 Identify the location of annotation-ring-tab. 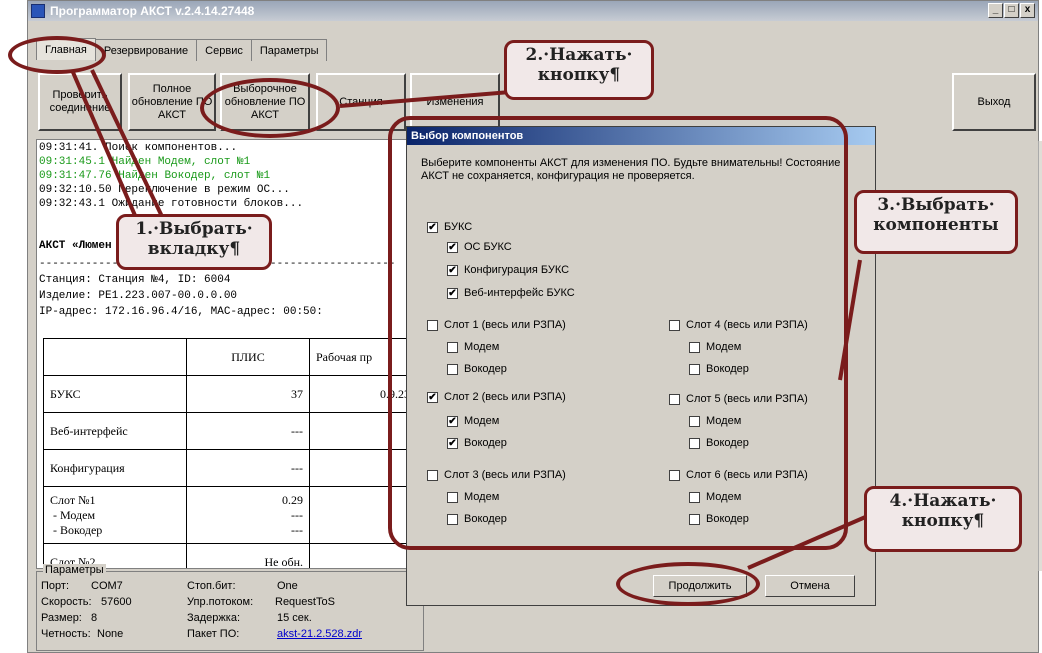
(57, 55).